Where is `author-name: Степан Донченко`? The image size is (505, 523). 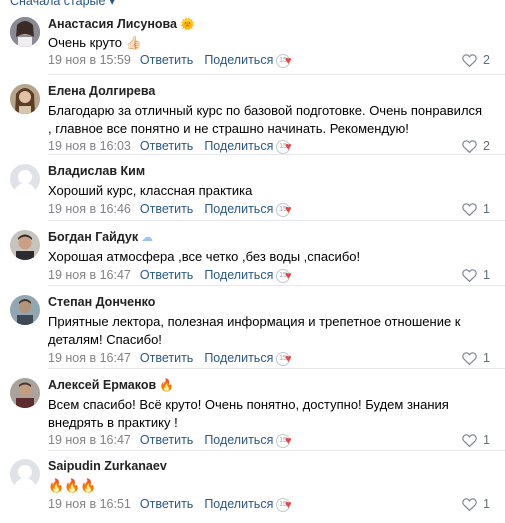 author-name: Степан Донченко is located at coordinates (101, 302).